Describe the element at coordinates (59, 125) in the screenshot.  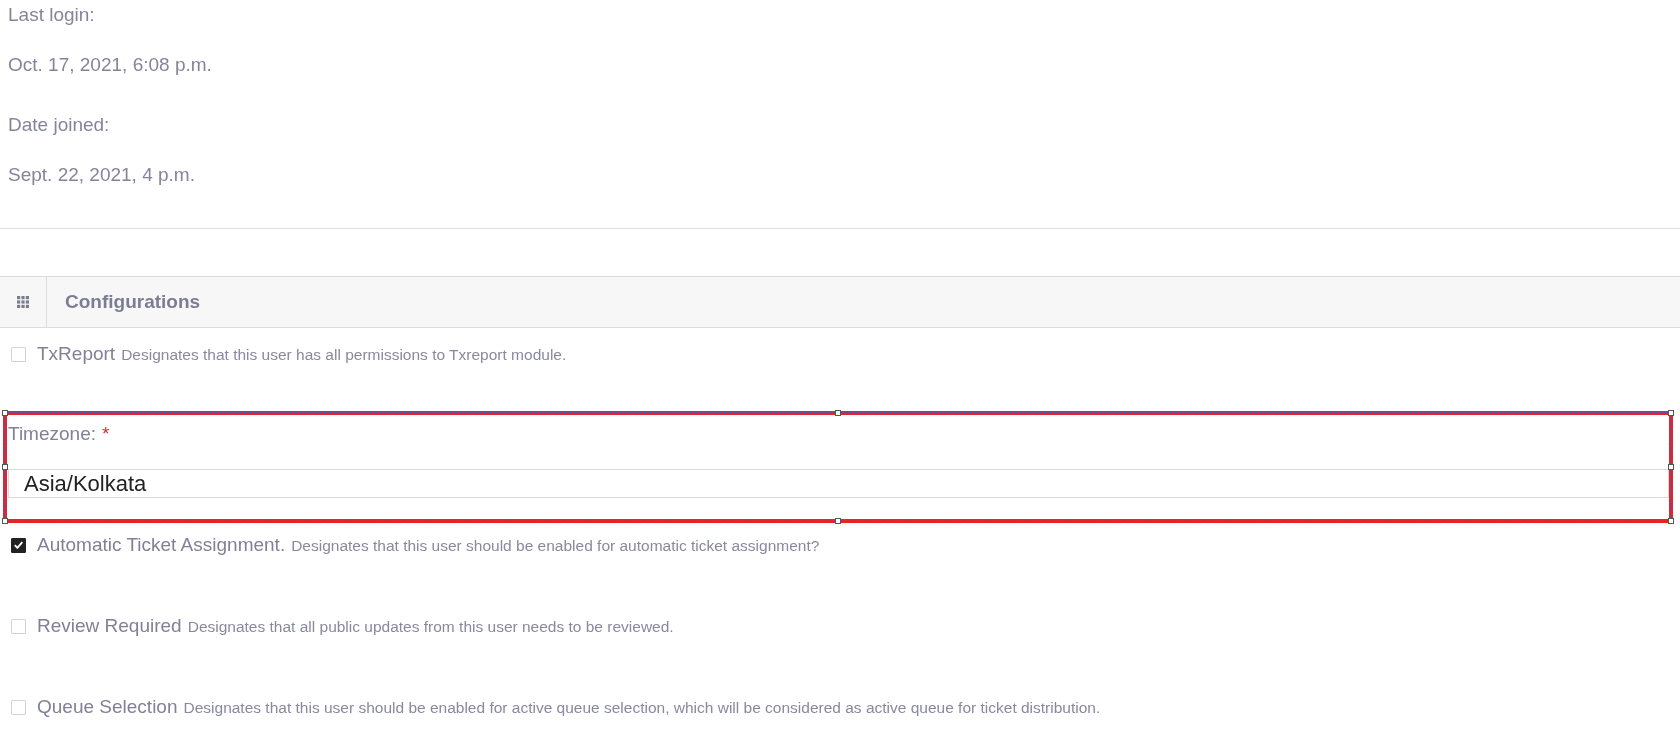
I see `info-label: Date joined:` at that location.